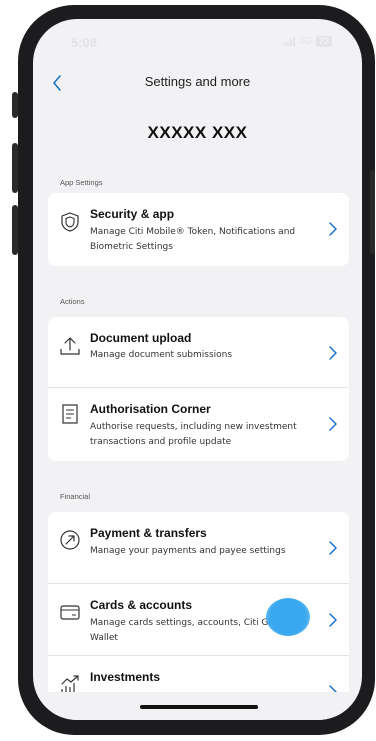 The height and width of the screenshot is (741, 376). Describe the element at coordinates (161, 355) in the screenshot. I see `row-description: Manage document submissions` at that location.